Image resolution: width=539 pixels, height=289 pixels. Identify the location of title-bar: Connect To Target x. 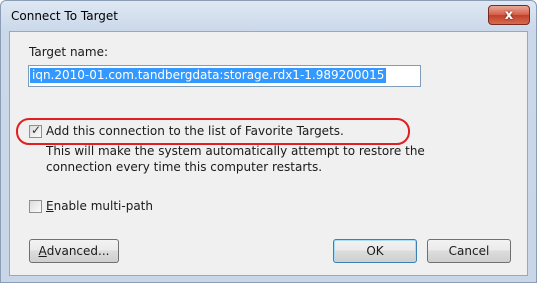
(268, 16).